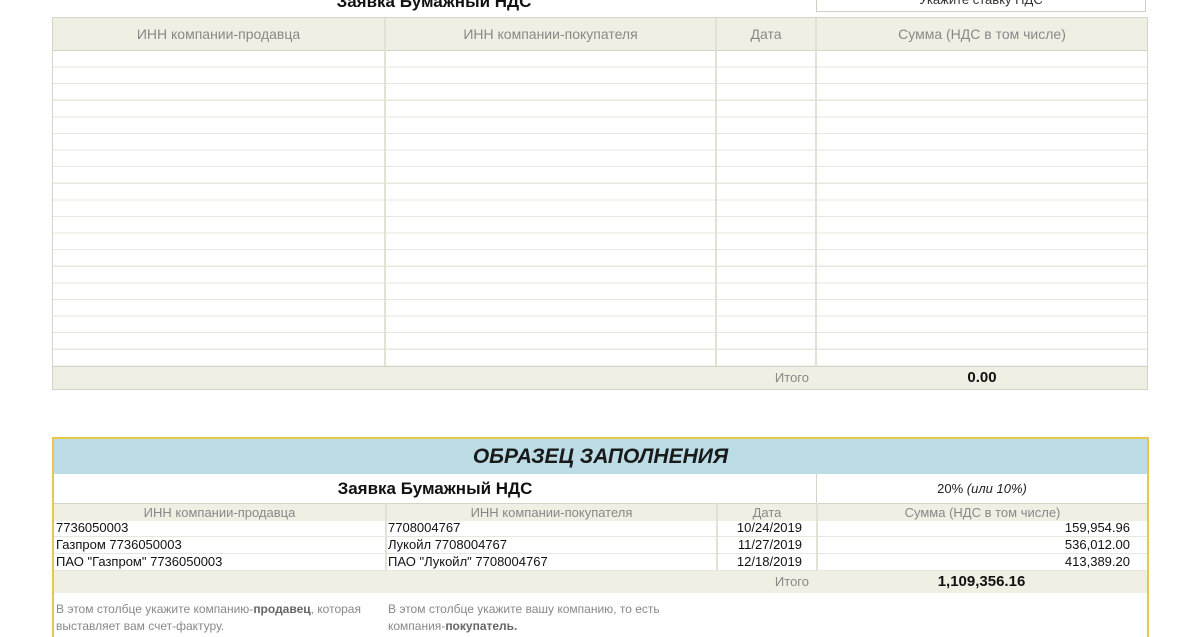 The image size is (1200, 637). Describe the element at coordinates (1097, 544) in the screenshot. I see `amount-cell: 536,012.00` at that location.